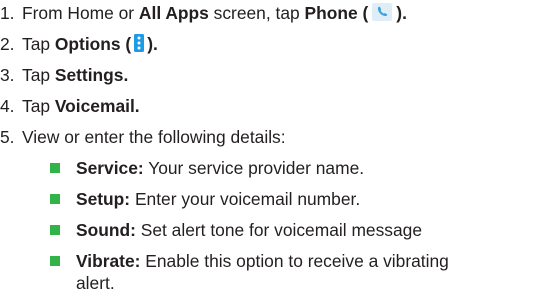 The height and width of the screenshot is (296, 549). I want to click on step-4: 4. Tap Voicemail., so click(70, 106).